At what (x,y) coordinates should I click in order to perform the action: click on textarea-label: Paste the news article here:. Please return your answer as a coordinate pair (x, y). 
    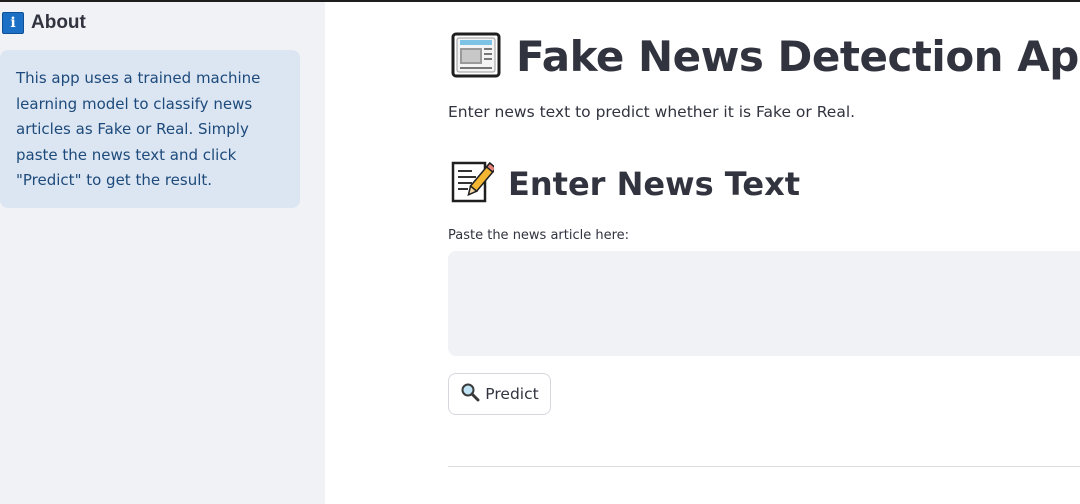
    Looking at the image, I should click on (539, 235).